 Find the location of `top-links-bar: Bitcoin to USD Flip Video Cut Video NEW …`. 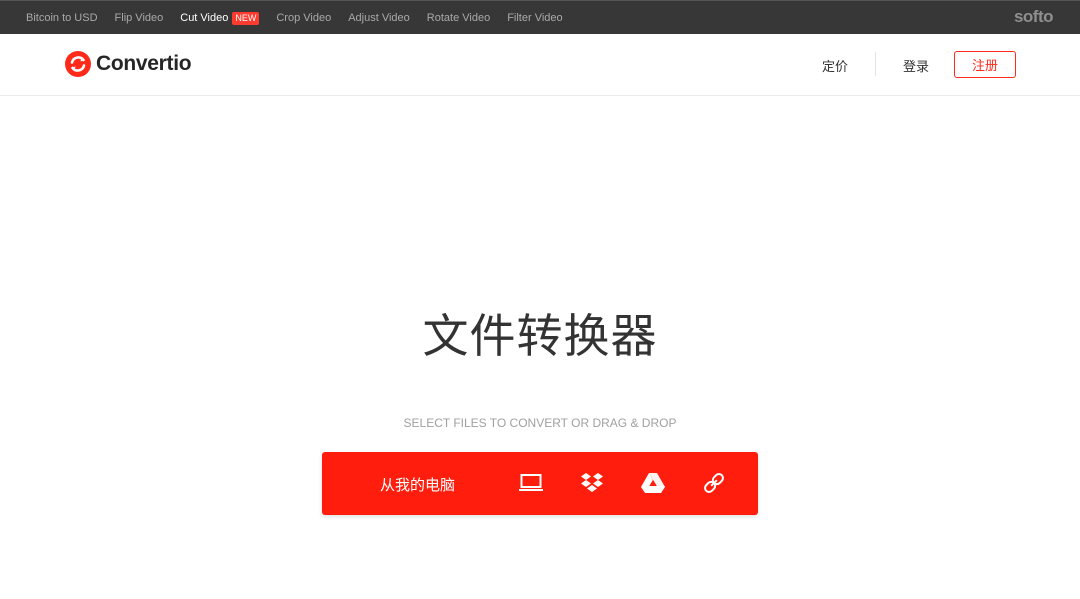

top-links-bar: Bitcoin to USD Flip Video Cut Video NEW … is located at coordinates (540, 17).